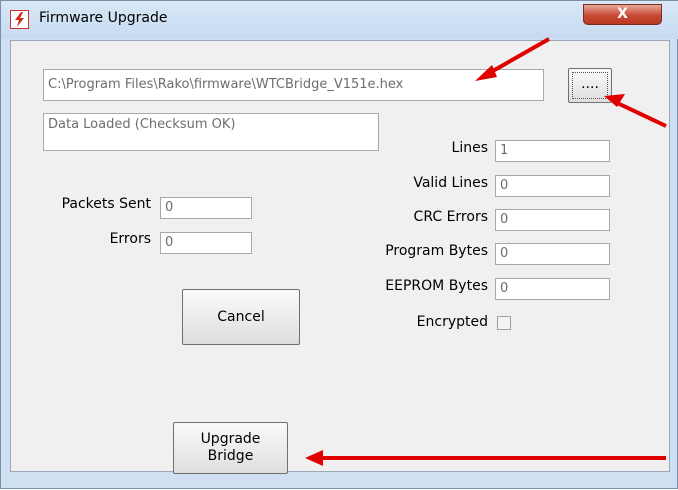  Describe the element at coordinates (314, 458) in the screenshot. I see `arrow-head-upgrade` at that location.